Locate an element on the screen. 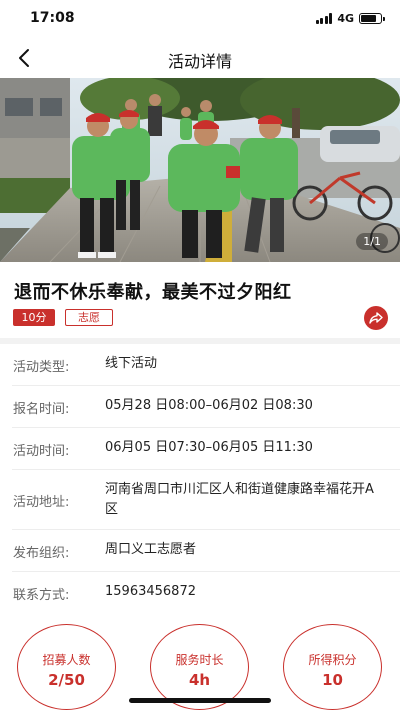 The image size is (400, 711). stat-value: 4h is located at coordinates (199, 680).